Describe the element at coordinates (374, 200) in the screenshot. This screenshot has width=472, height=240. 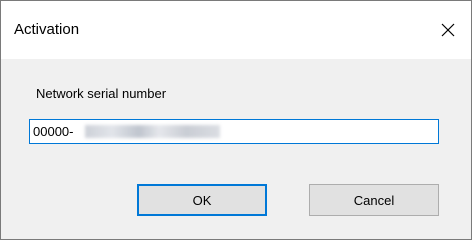
I see `cancel-button: Cancel` at that location.